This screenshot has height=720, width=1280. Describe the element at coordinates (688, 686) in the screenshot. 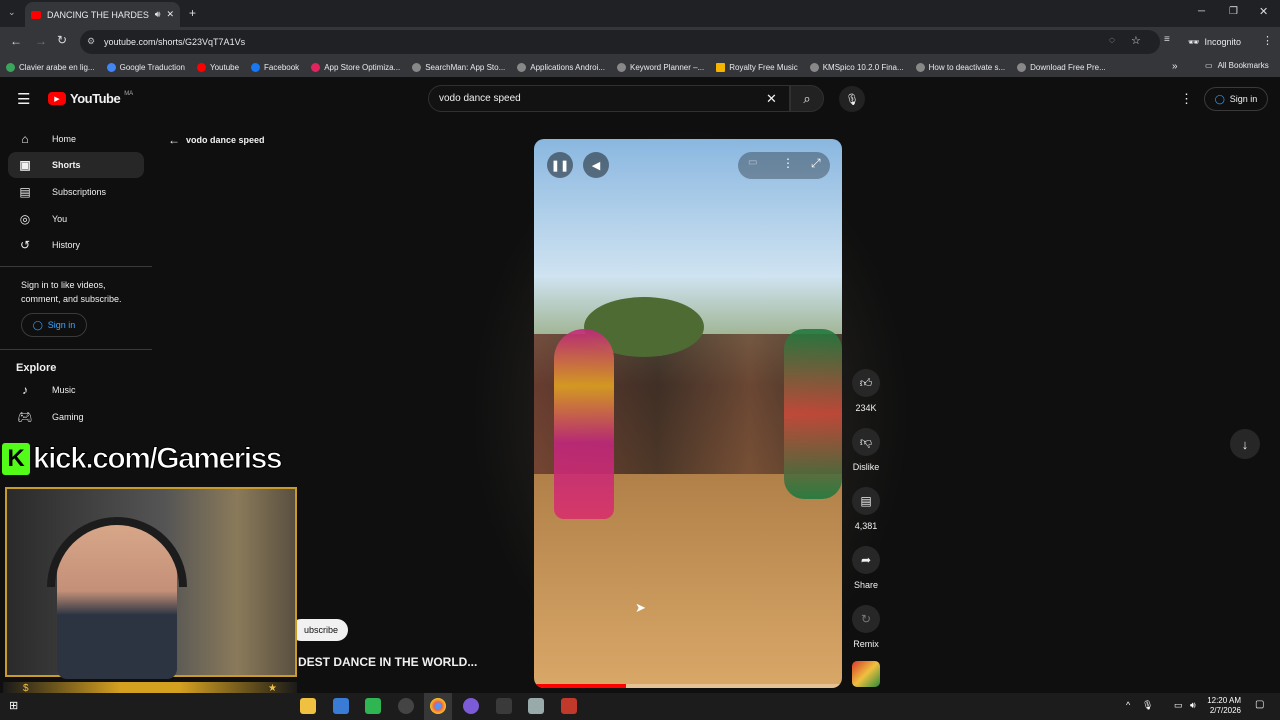

I see `progress-track` at that location.